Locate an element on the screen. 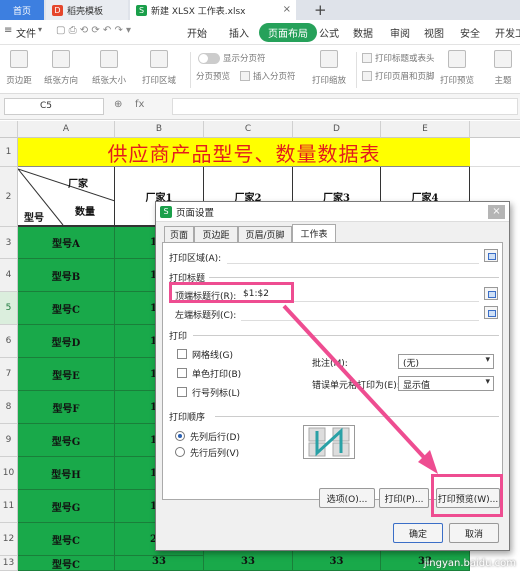 Image resolution: width=520 pixels, height=571 pixels. sheet-title-cell: 供应商产品型号、数量数据表 is located at coordinates (244, 152).